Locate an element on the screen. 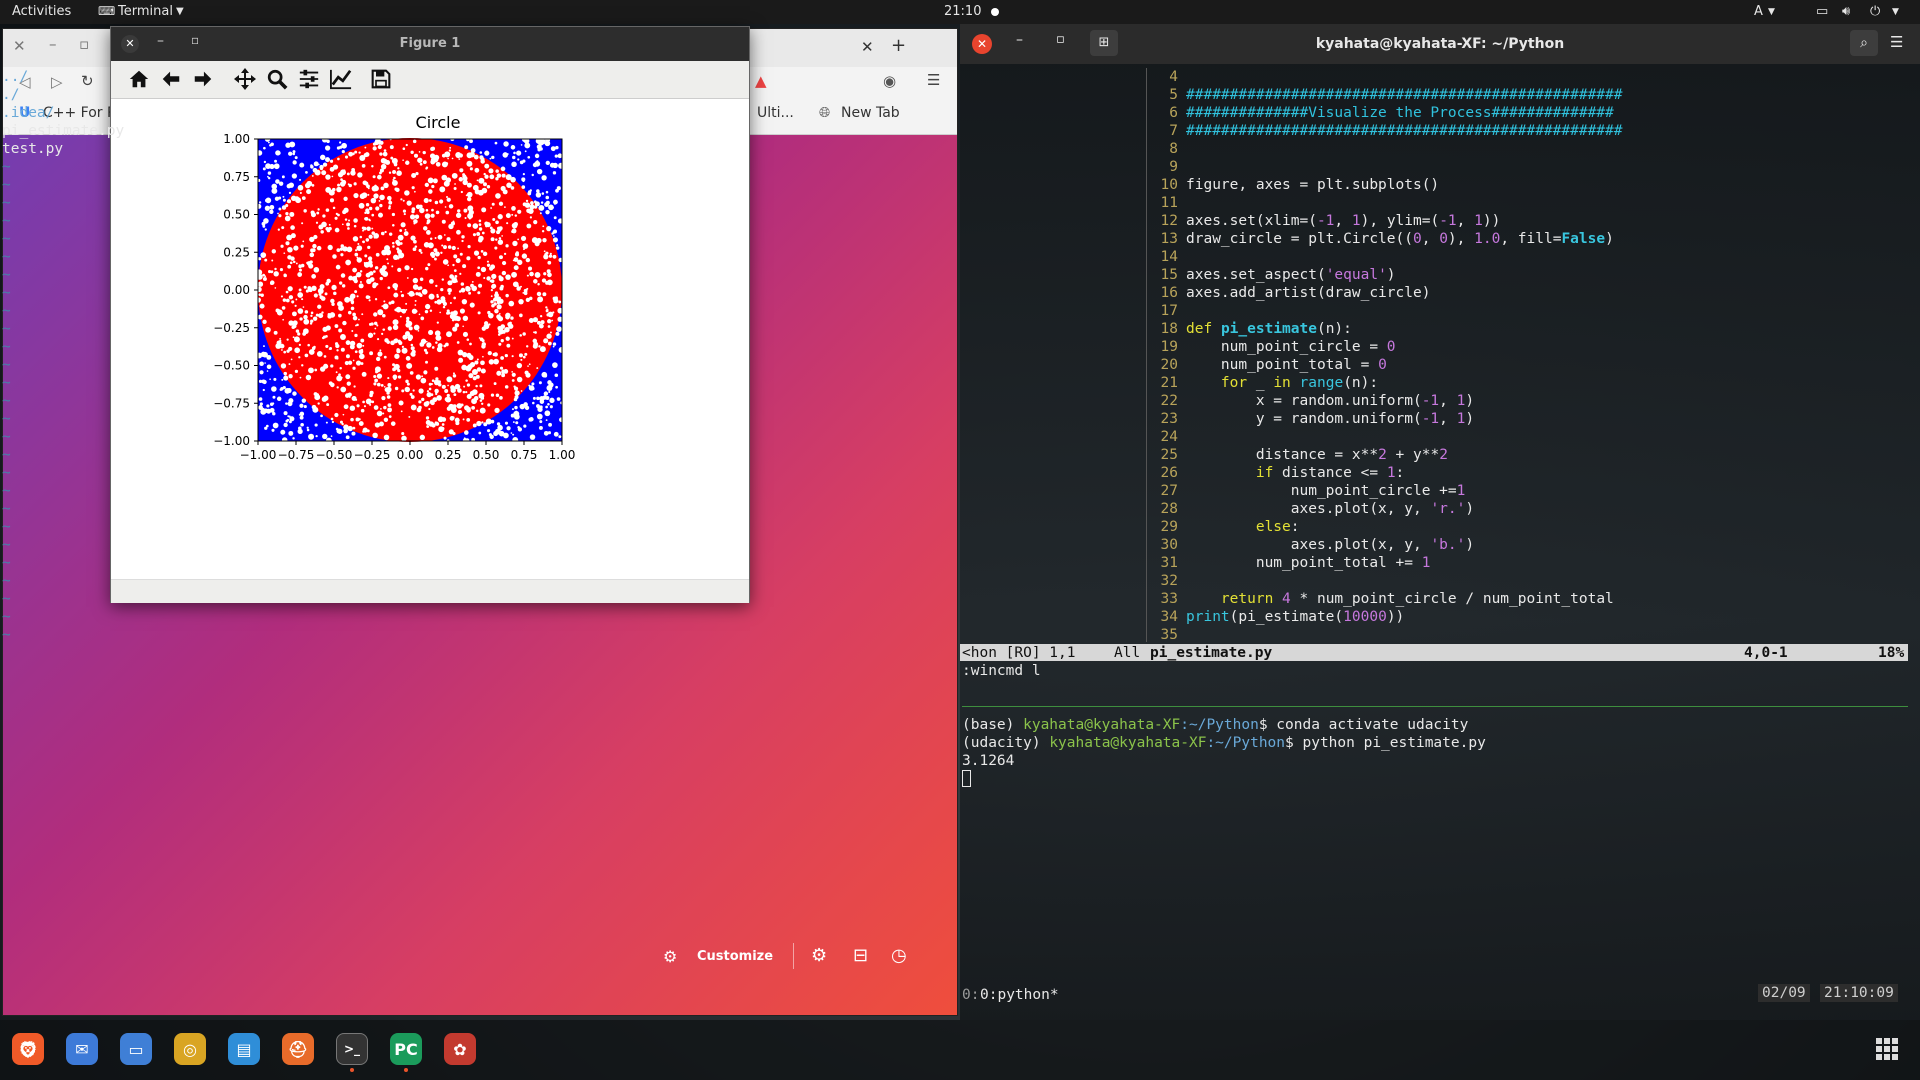  edit-axes-icon is located at coordinates (341, 79).